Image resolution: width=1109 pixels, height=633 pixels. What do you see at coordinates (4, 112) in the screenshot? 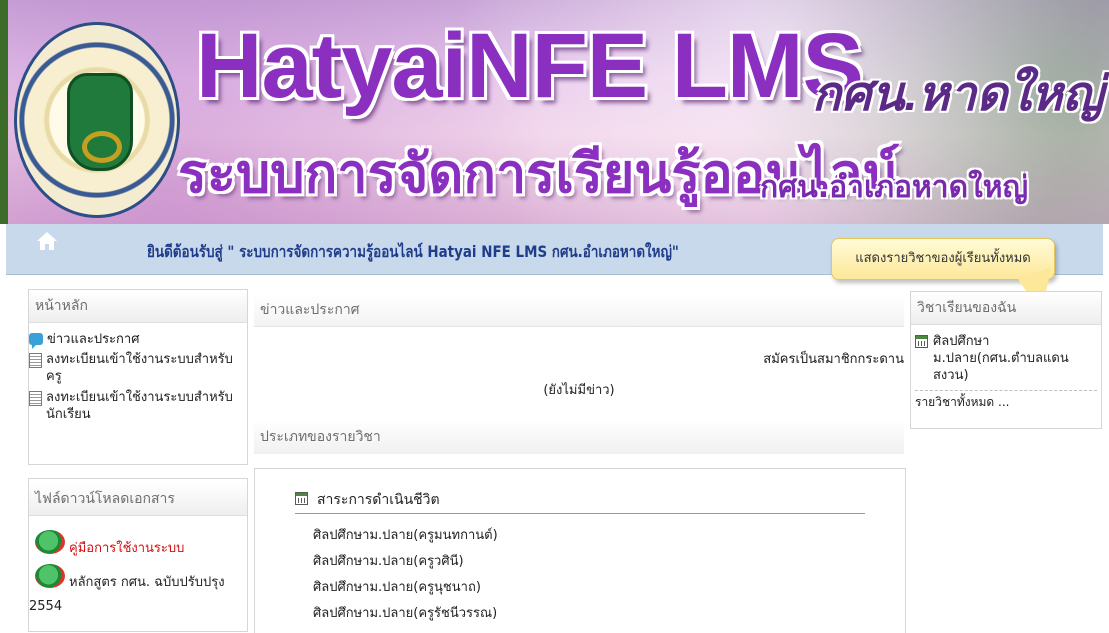
I see `banner-edge` at bounding box center [4, 112].